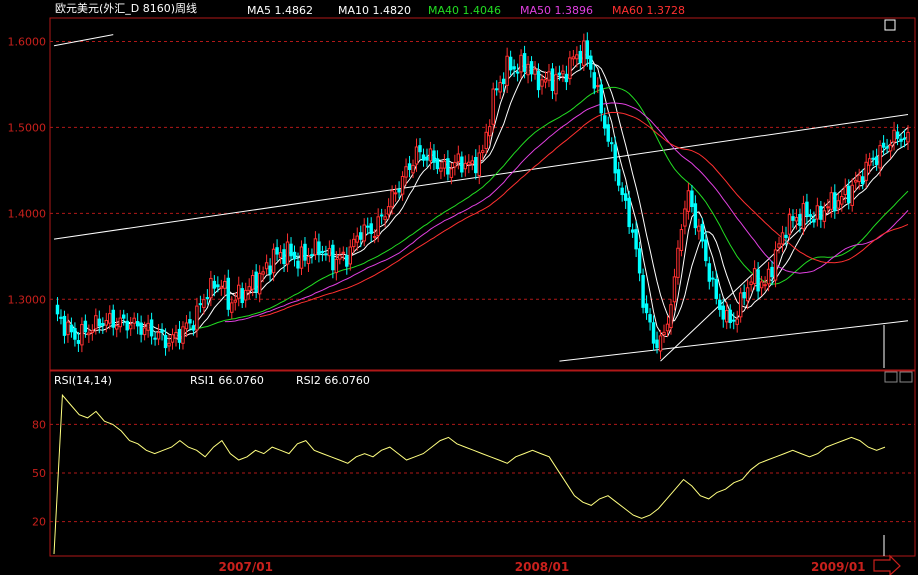  What do you see at coordinates (27, 41) in the screenshot?
I see `price-tick-label: 1.6000` at bounding box center [27, 41].